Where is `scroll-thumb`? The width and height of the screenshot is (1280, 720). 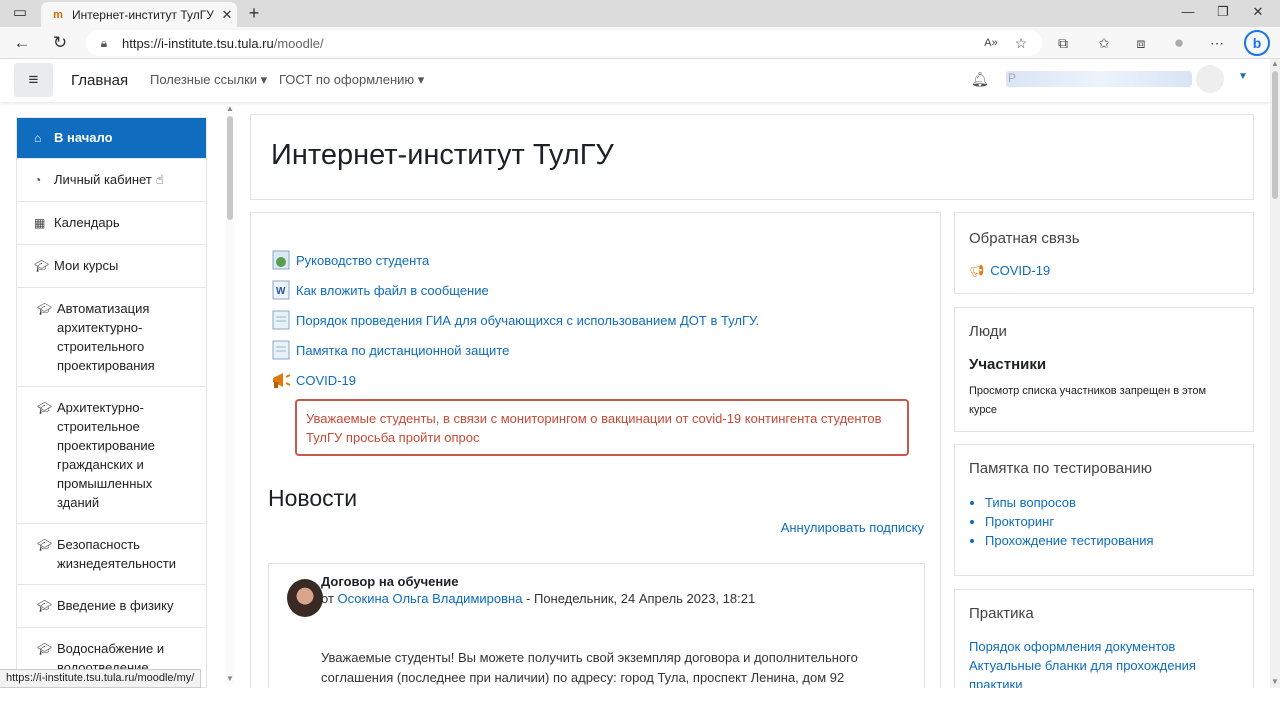 scroll-thumb is located at coordinates (1275, 135).